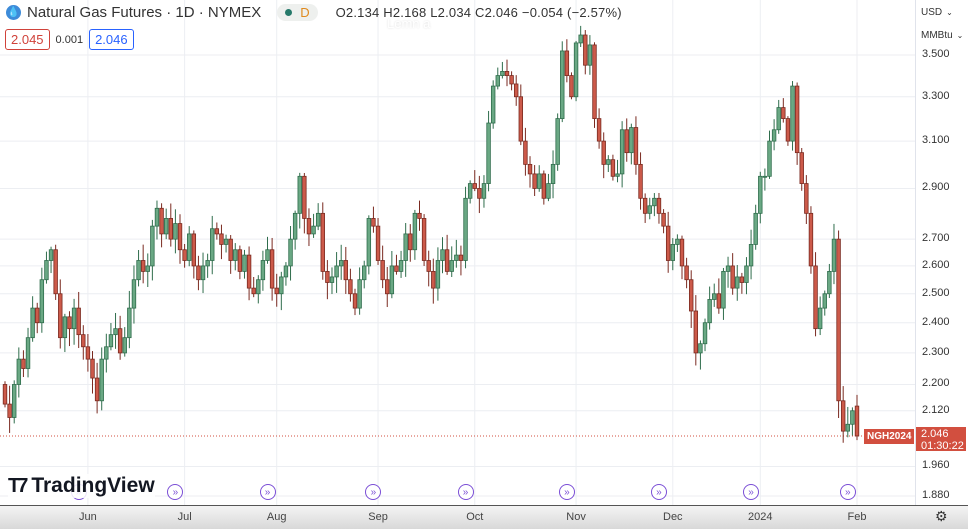 This screenshot has height=529, width=968. Describe the element at coordinates (673, 517) in the screenshot. I see `time-tick-label: Dec` at that location.